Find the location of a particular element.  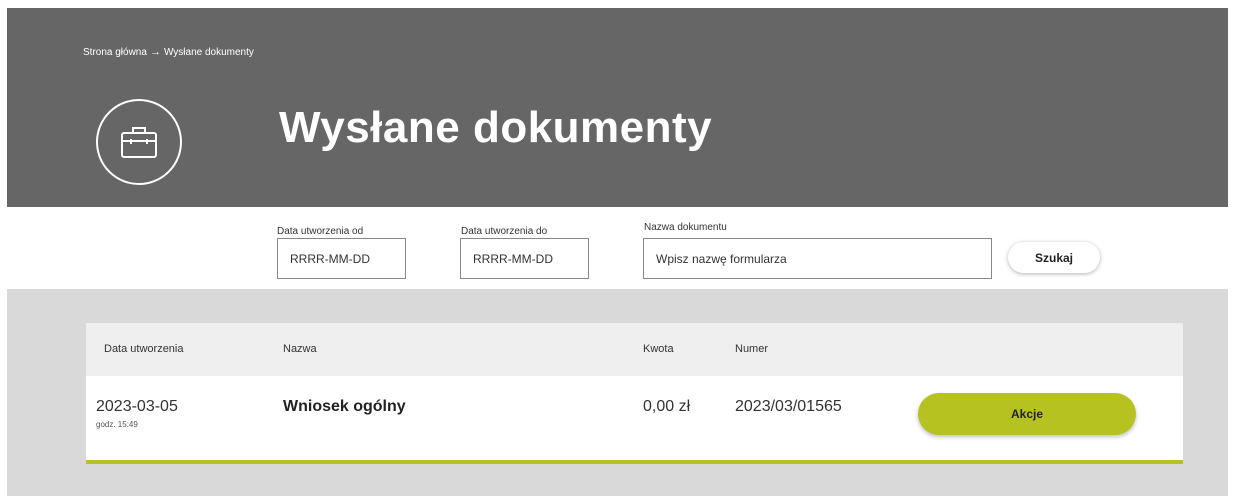

row-number: 2023/03/01565 is located at coordinates (788, 406).